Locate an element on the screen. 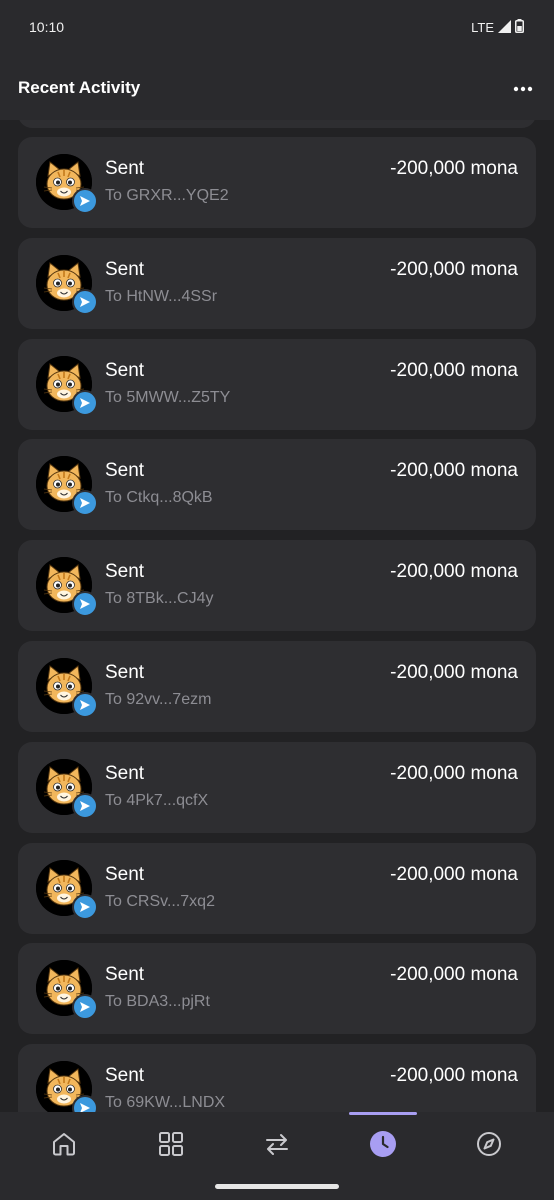 This screenshot has width=554, height=1200. nav-collectibles is located at coordinates (171, 1144).